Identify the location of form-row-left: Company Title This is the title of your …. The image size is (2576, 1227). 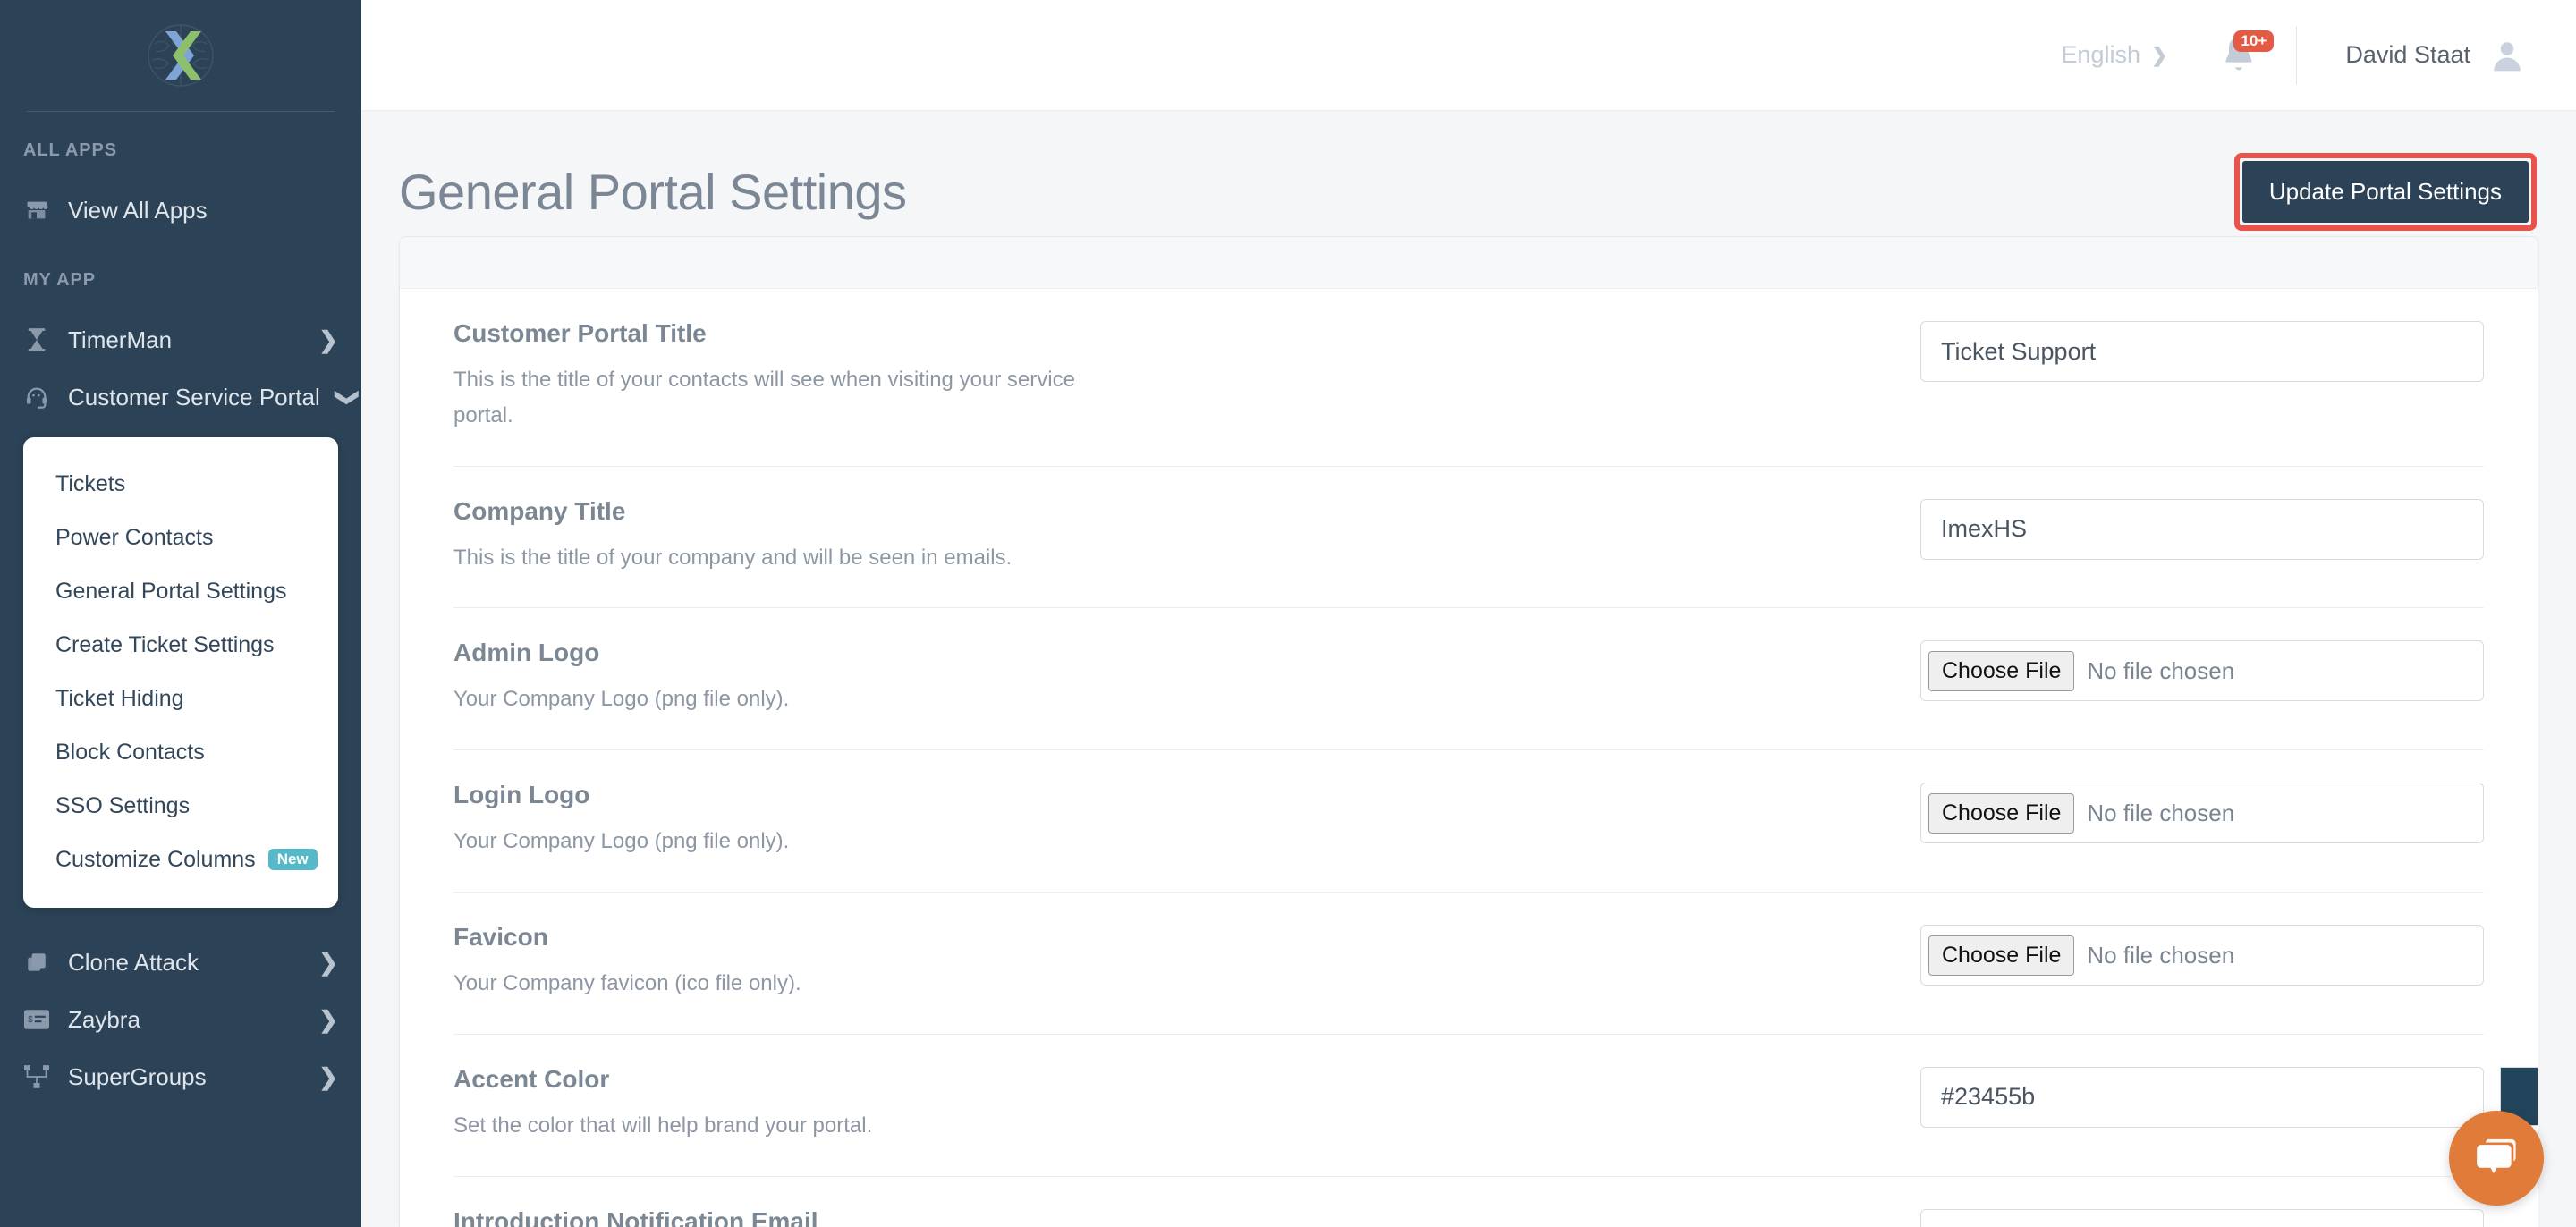
(1186, 536).